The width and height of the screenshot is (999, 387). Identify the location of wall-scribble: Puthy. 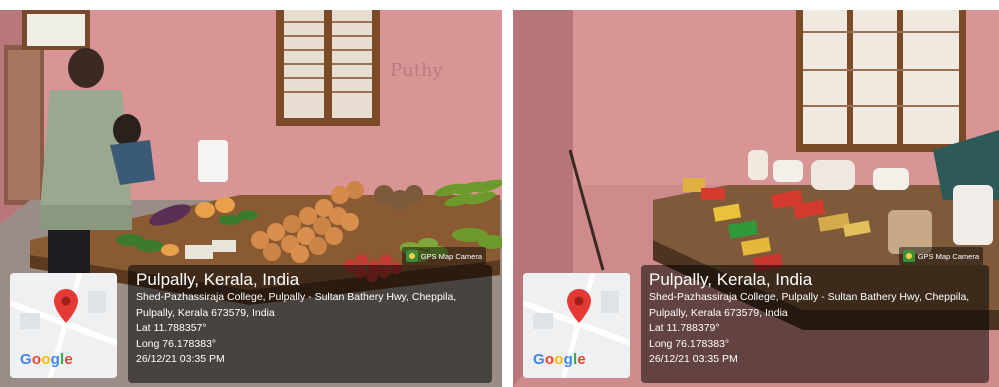
(417, 70).